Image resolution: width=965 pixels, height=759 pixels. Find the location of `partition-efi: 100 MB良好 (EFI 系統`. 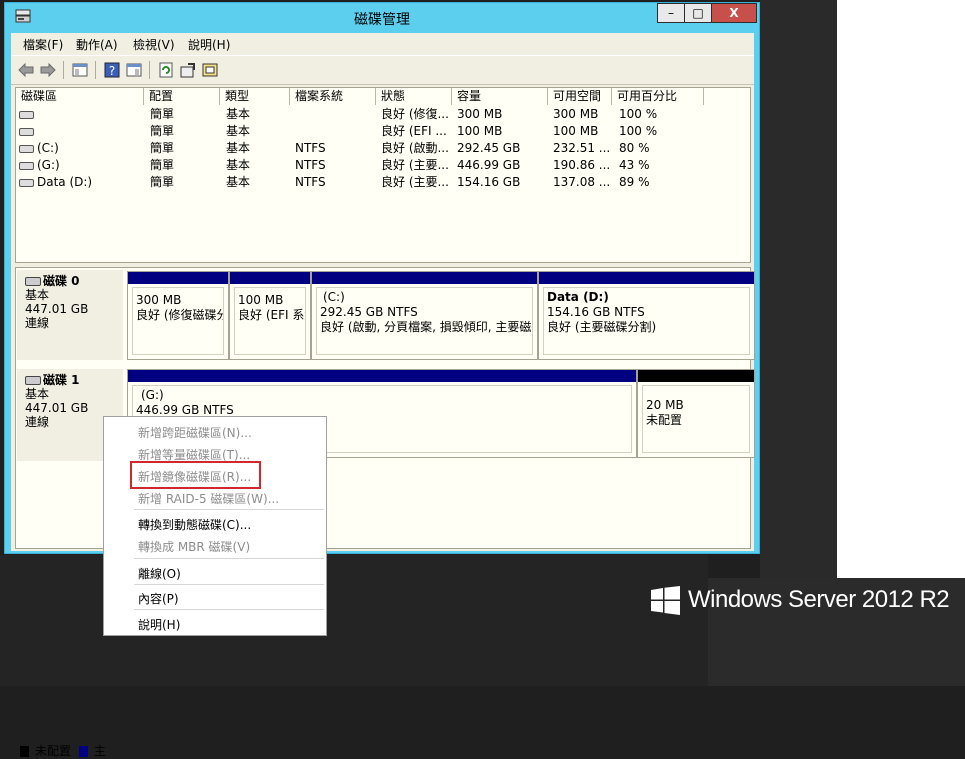

partition-efi: 100 MB良好 (EFI 系統 is located at coordinates (270, 315).